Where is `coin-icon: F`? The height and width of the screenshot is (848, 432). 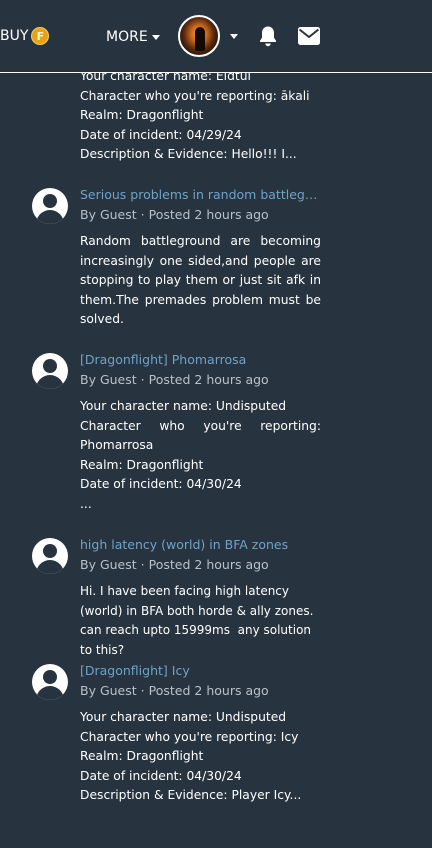 coin-icon: F is located at coordinates (40, 36).